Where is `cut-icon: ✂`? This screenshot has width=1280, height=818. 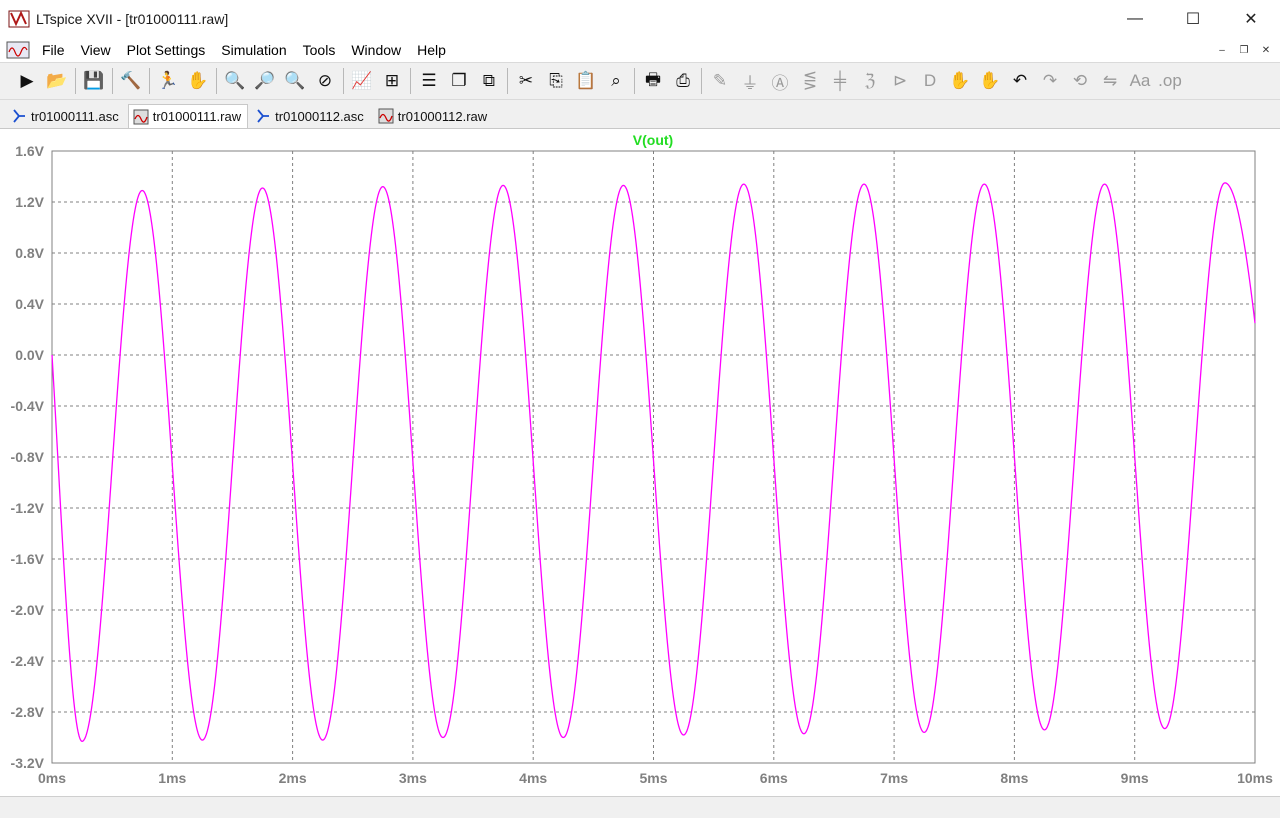
cut-icon: ✂ is located at coordinates (526, 81).